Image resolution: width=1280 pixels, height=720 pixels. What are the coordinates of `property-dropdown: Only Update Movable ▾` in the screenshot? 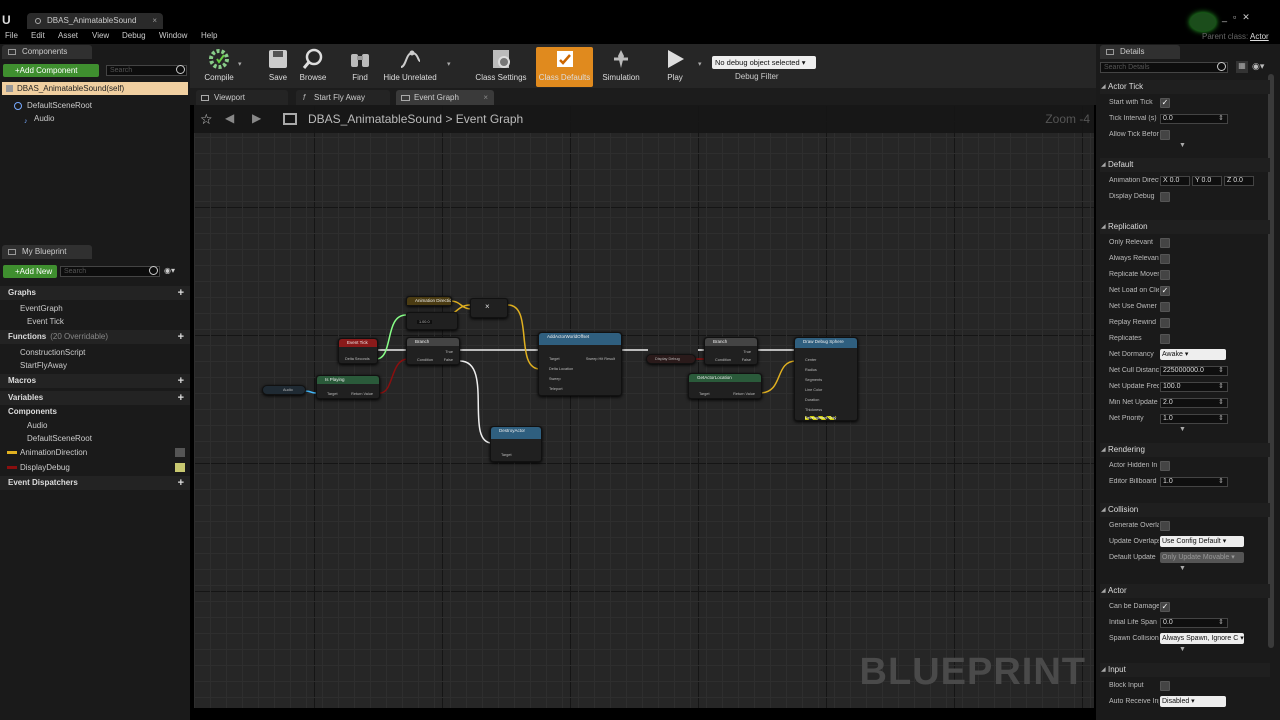 It's located at (1202, 557).